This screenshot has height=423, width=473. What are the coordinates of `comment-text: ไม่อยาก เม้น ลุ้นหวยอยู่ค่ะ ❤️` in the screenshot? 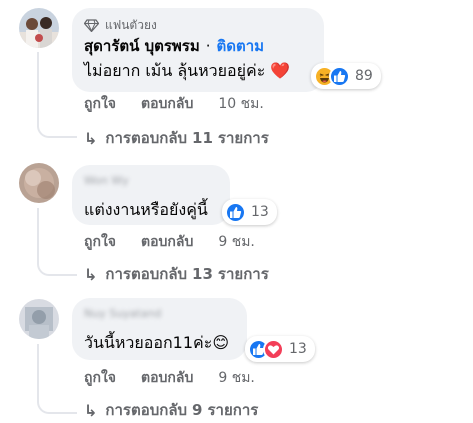 It's located at (187, 70).